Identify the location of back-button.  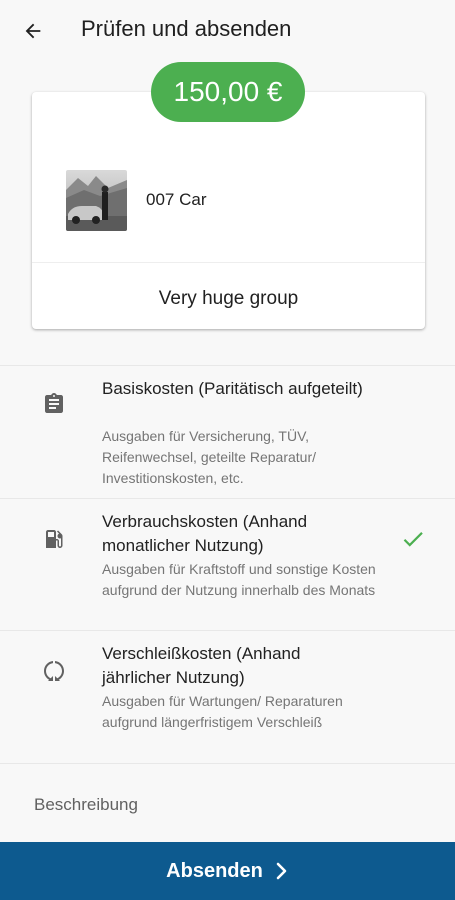
(33, 31).